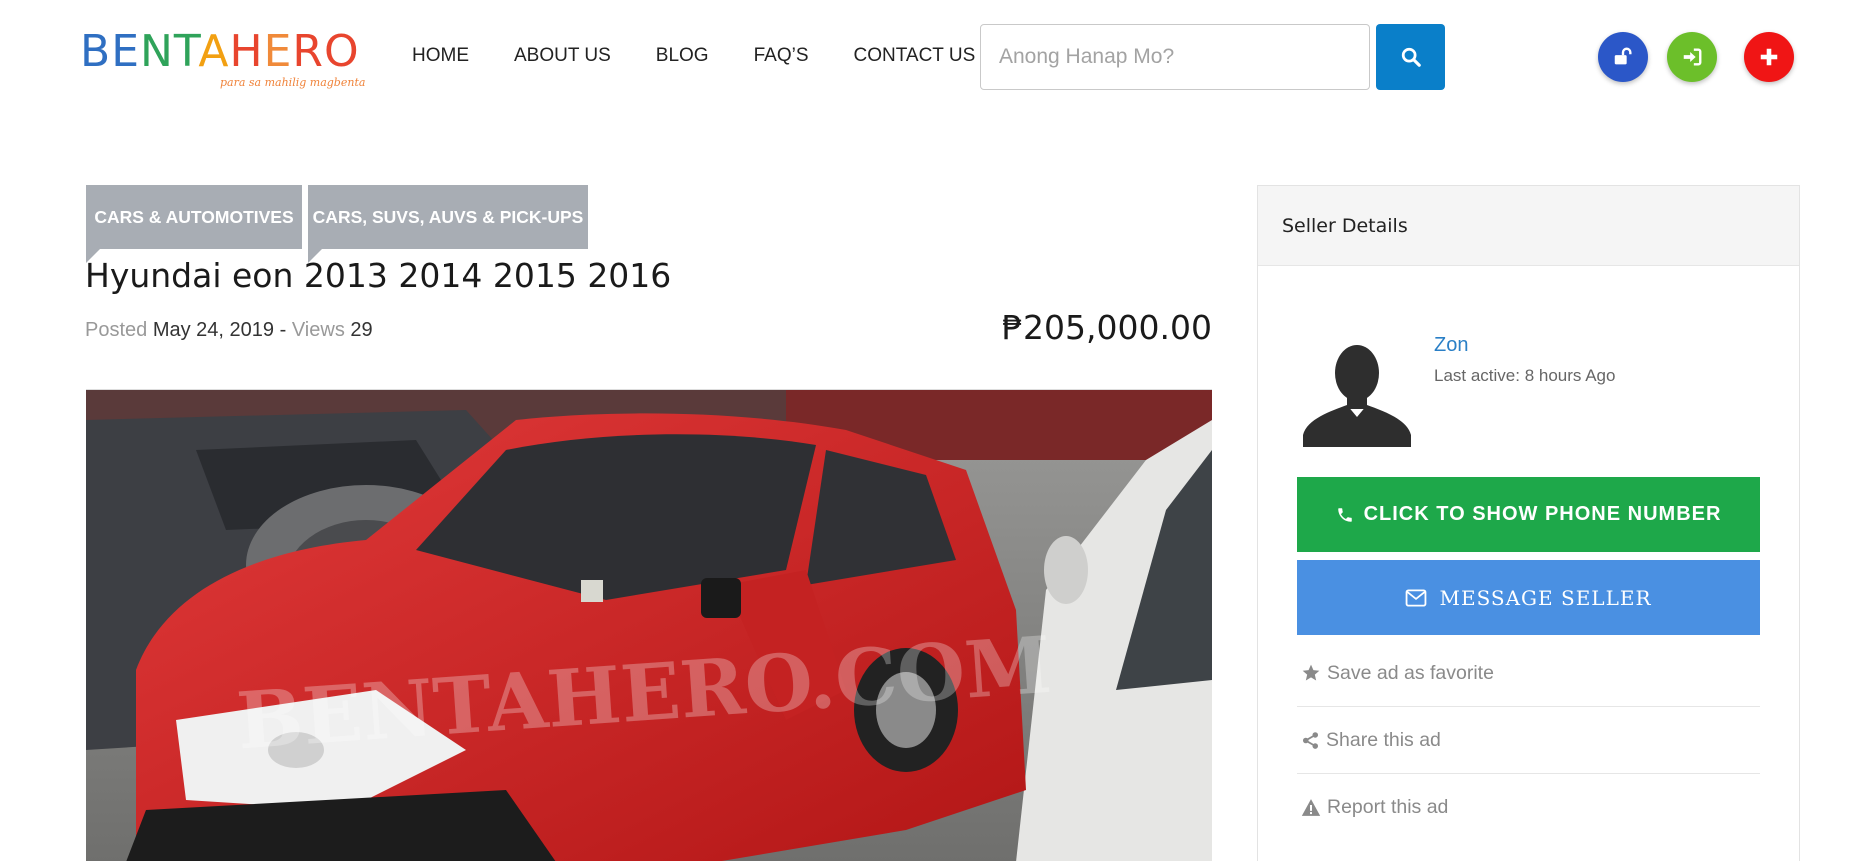  I want to click on posted-date: May 24, 2019, so click(213, 330).